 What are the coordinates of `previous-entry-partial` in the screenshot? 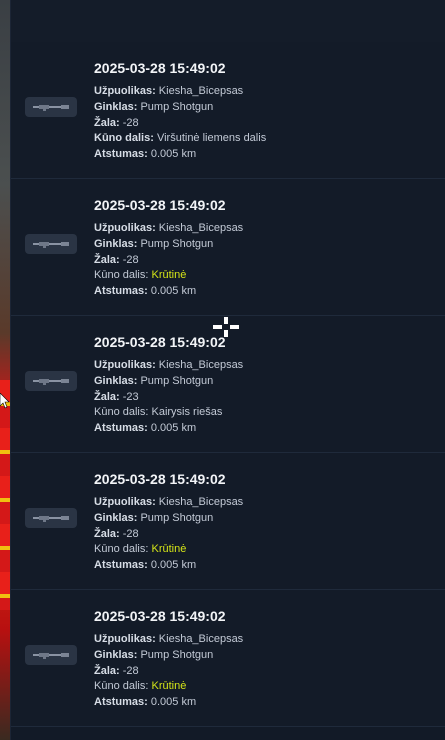 It's located at (228, 21).